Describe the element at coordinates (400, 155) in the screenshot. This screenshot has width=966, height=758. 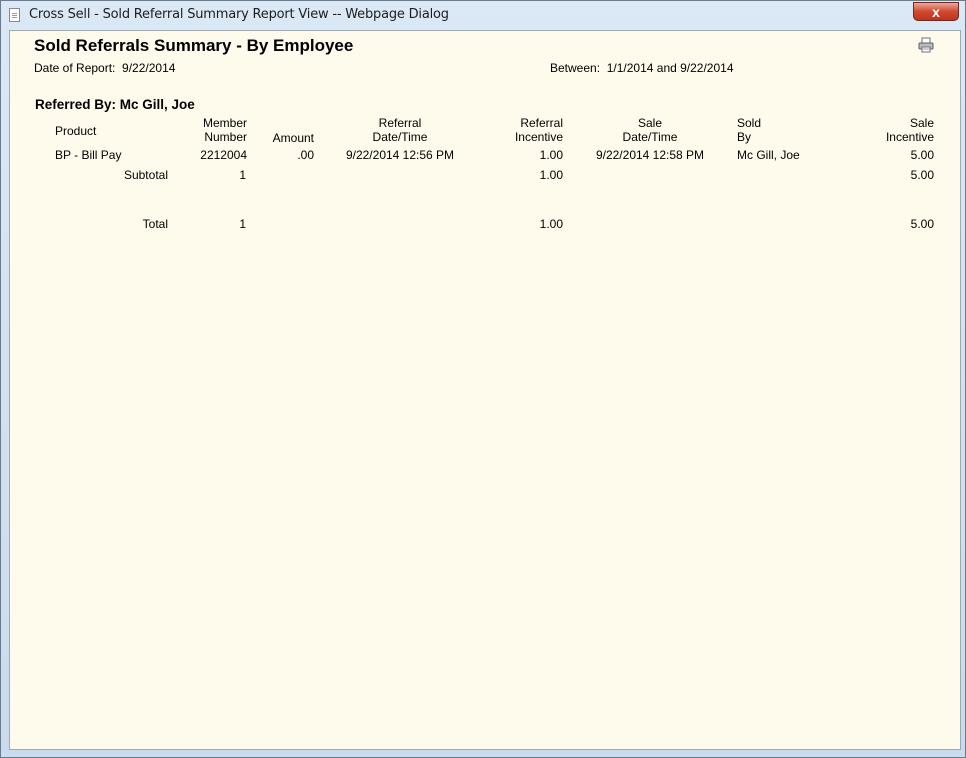
I see `cell-referral-datetime: 9/22/2014 12:56 PM` at that location.